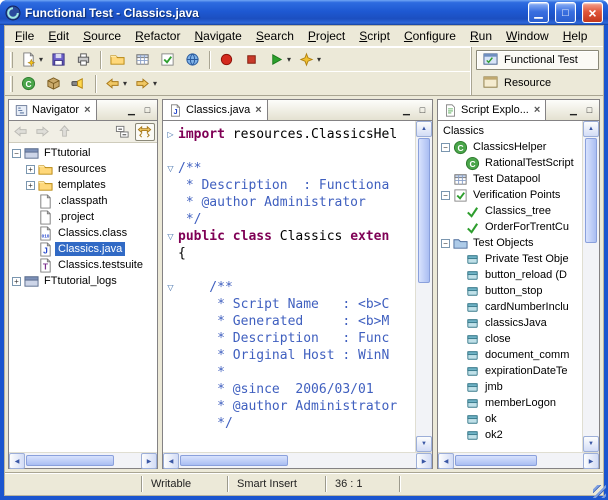 The image size is (608, 500). I want to click on script-explorer-horizontal-scrollbar, so click(518, 460).